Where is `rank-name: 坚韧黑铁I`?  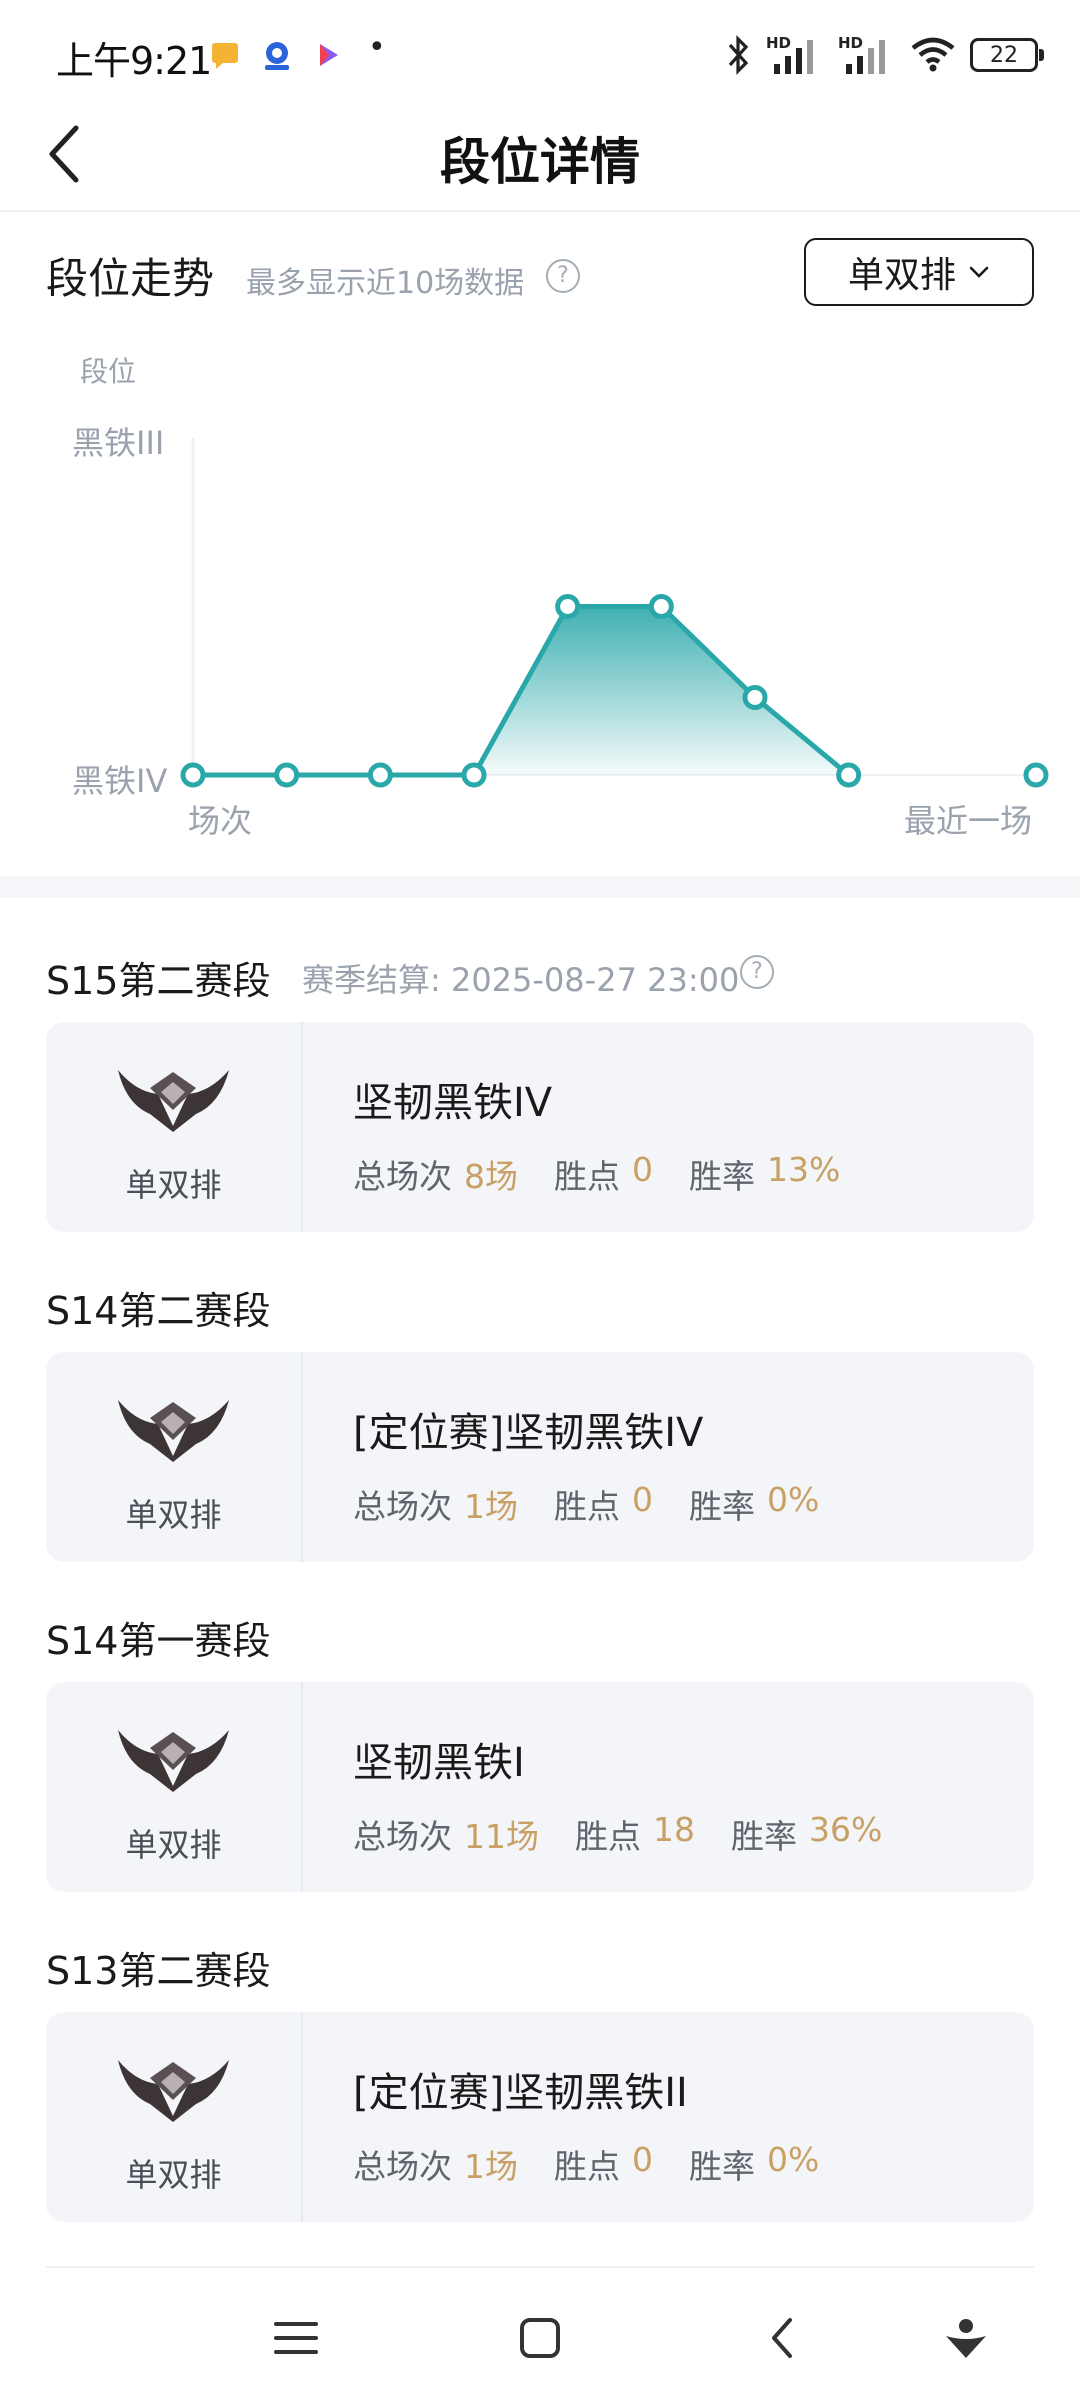 rank-name: 坚韧黑铁I is located at coordinates (439, 1763).